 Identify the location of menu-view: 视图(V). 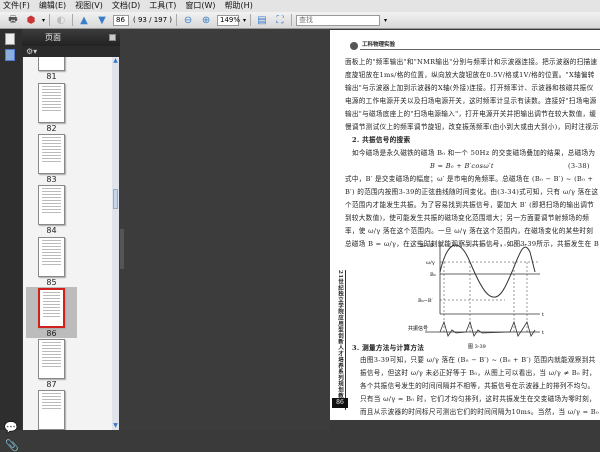
(89, 6).